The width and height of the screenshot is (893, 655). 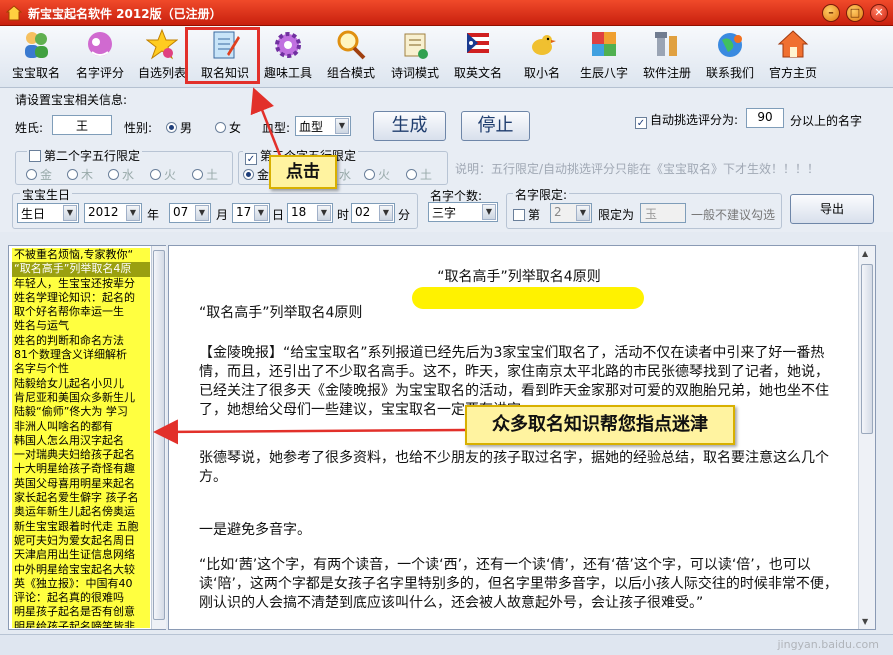 I want to click on callout-click: 点击, so click(x=303, y=172).